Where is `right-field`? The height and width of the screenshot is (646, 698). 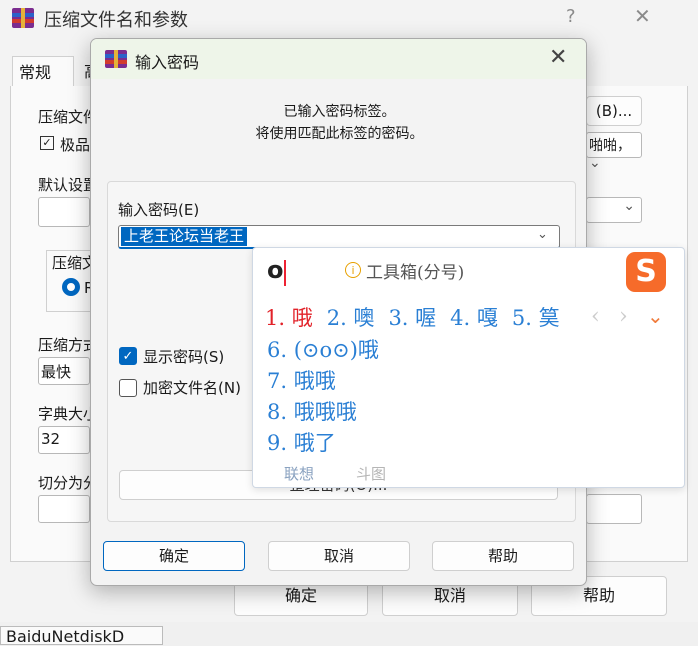 right-field is located at coordinates (614, 509).